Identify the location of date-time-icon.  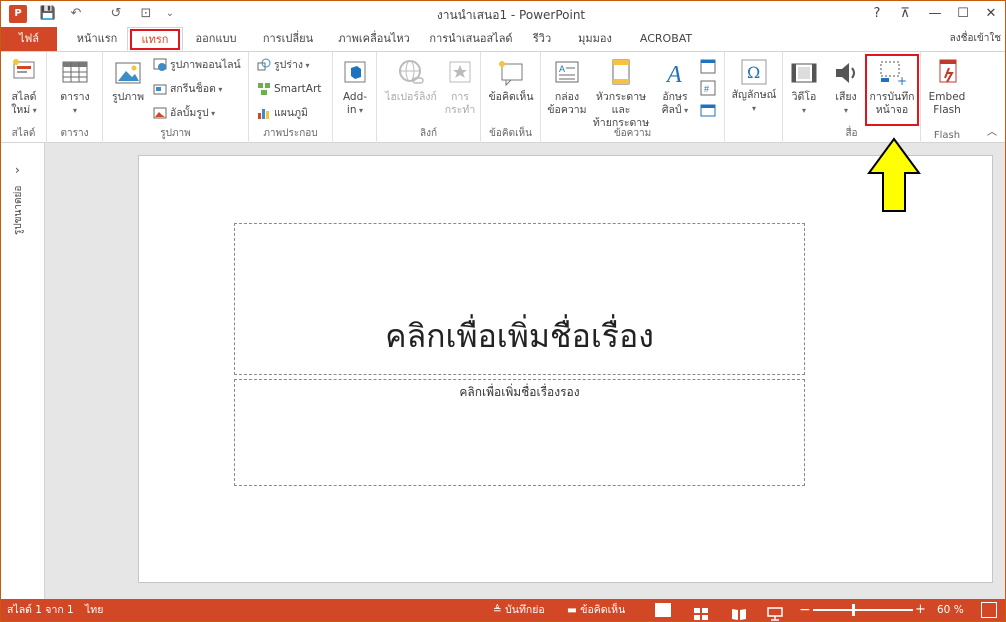
(708, 66).